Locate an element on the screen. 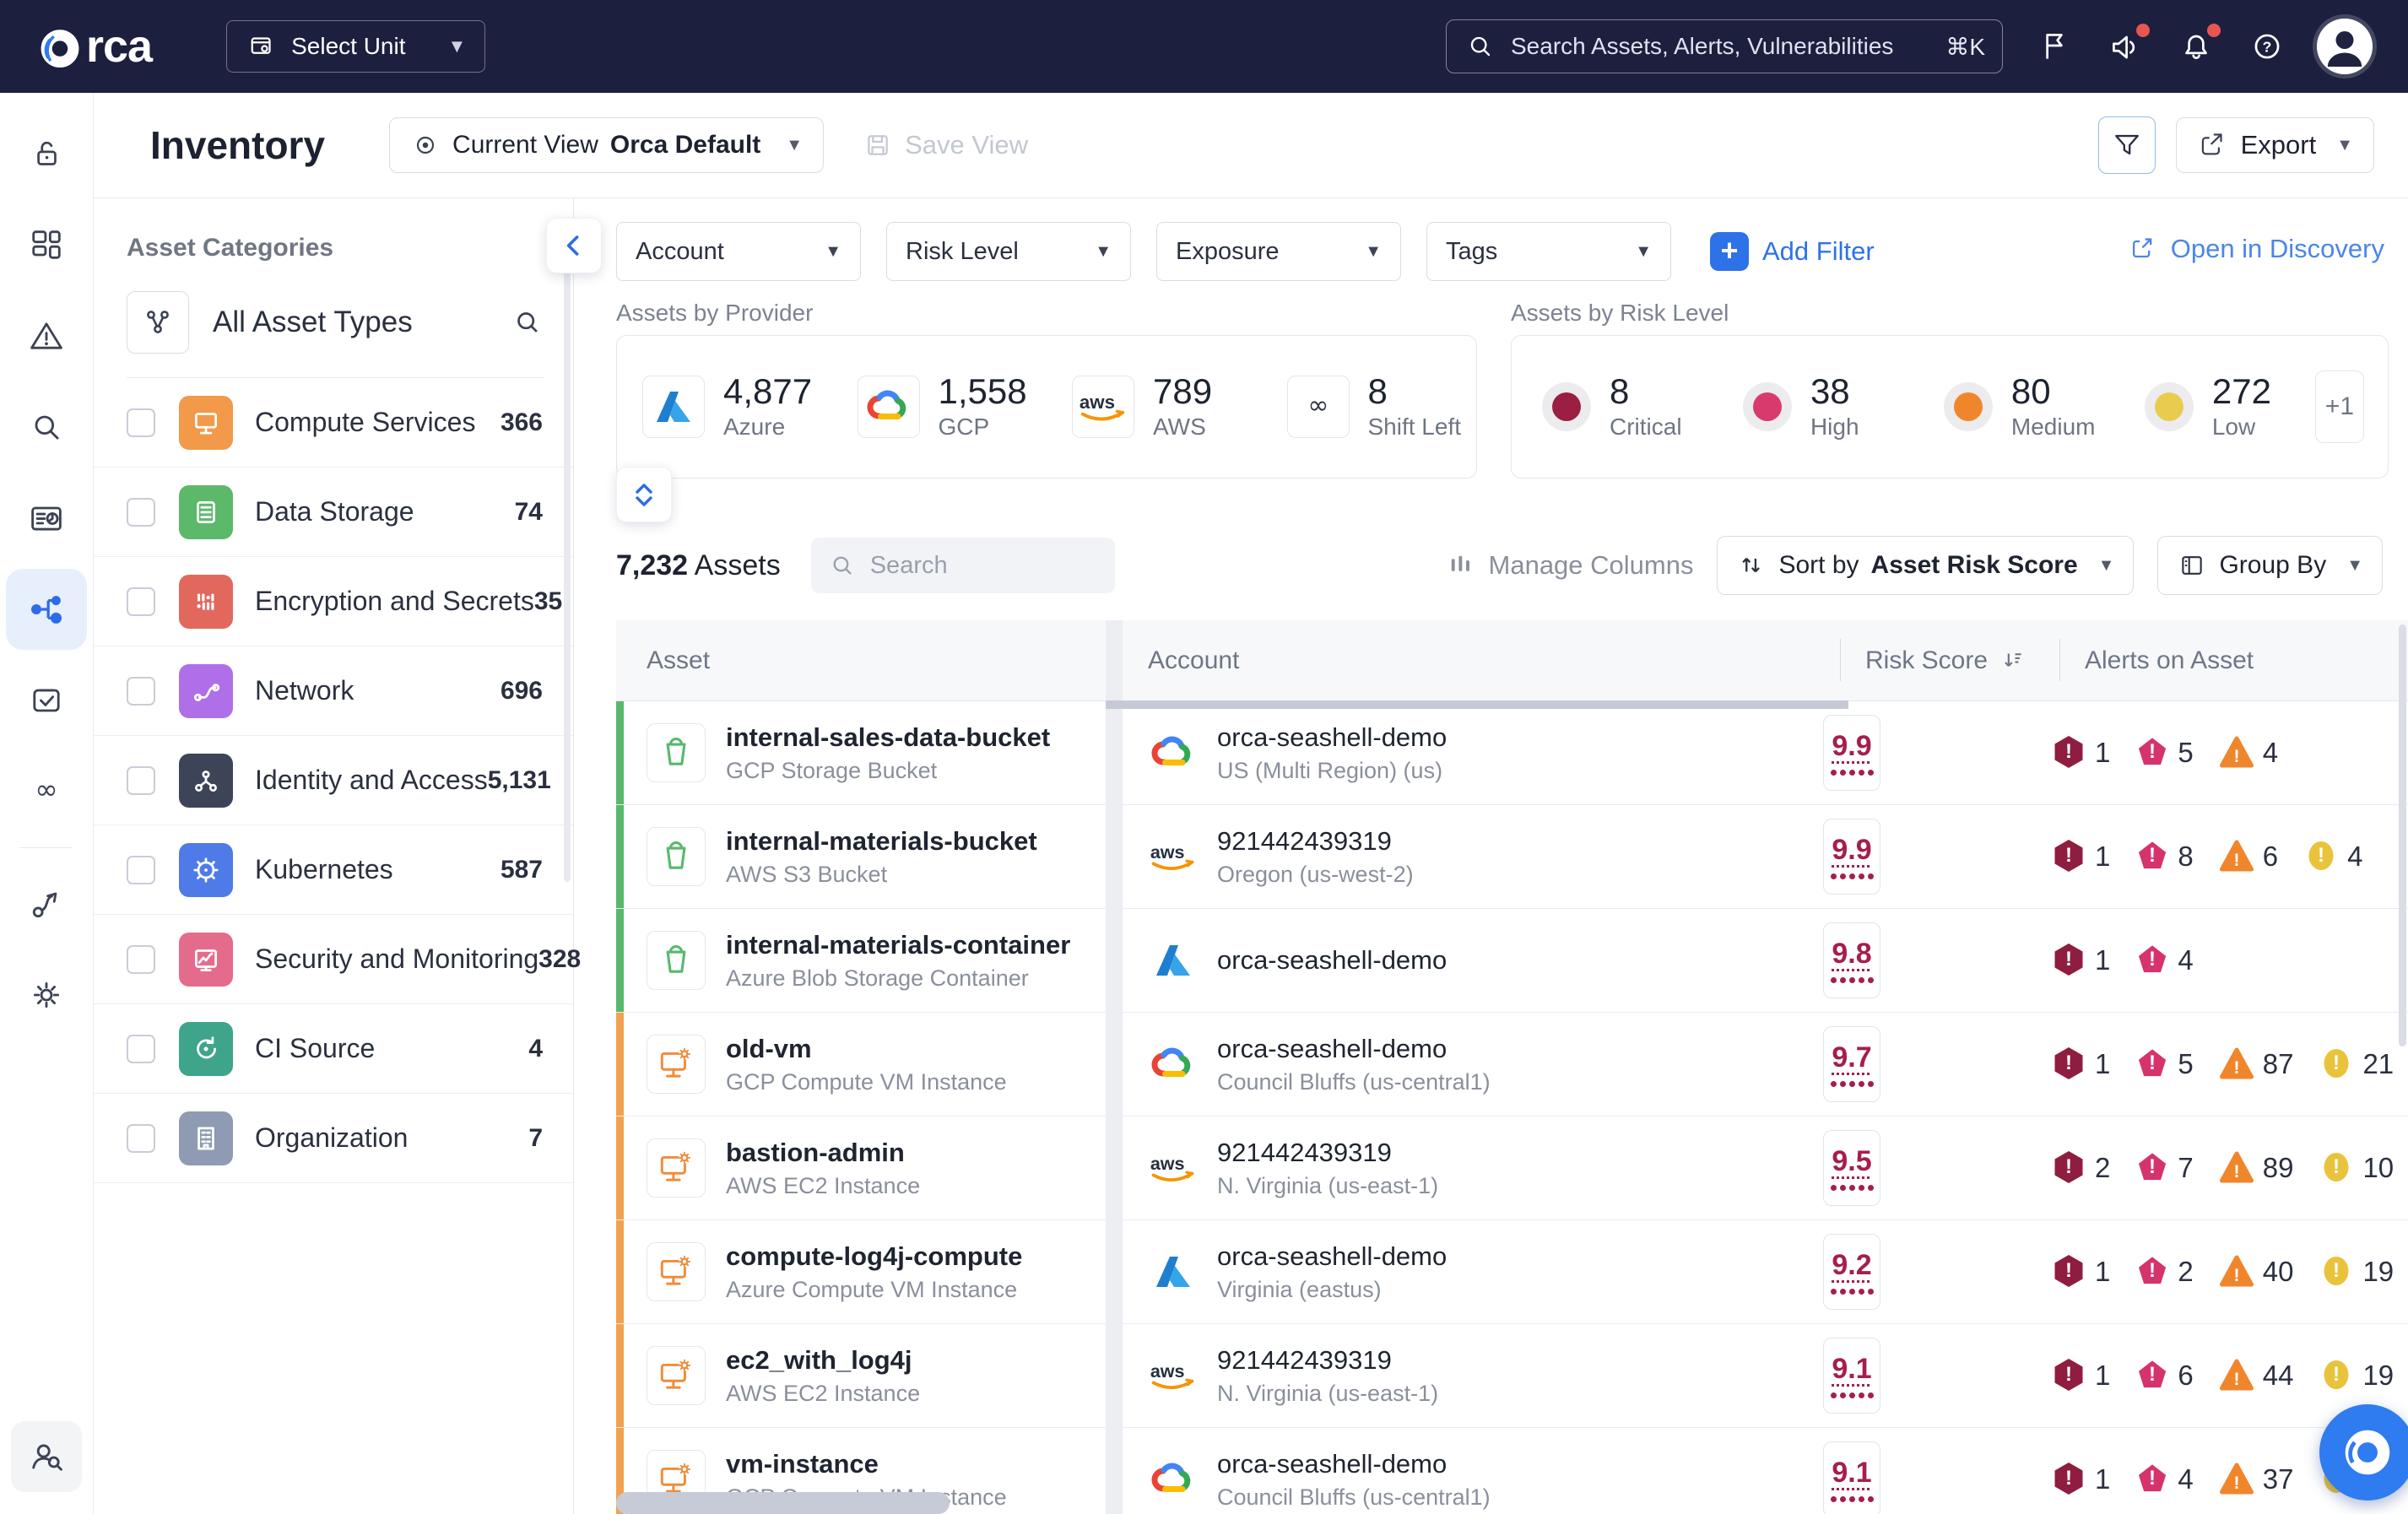 This screenshot has width=2408, height=1514. current-view-dropdown: Current View Orca Default ▼ is located at coordinates (607, 145).